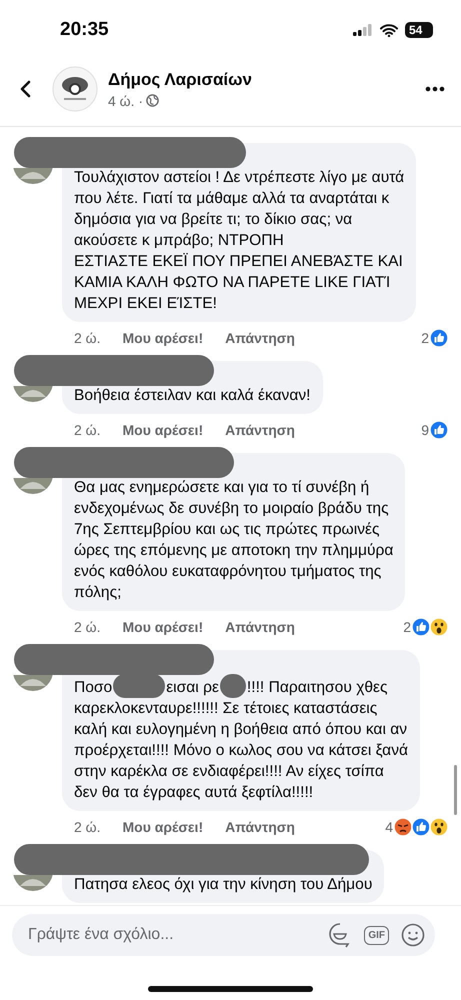 The width and height of the screenshot is (461, 1000). I want to click on wifi-icon, so click(389, 30).